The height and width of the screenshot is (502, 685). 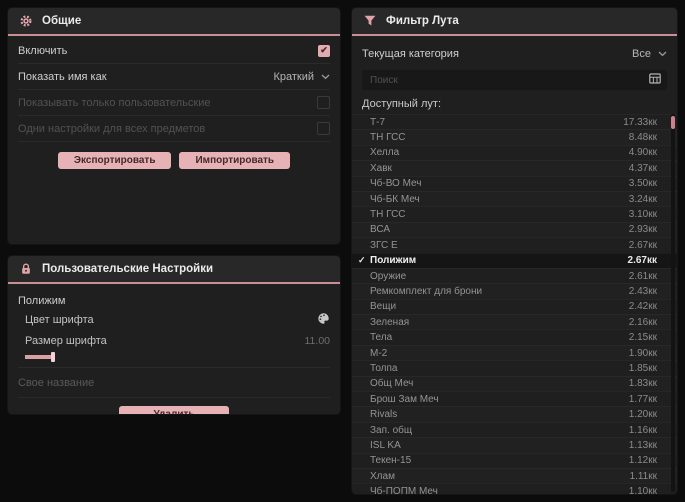 I want to click on loot-item-name: Хлам, so click(x=382, y=476).